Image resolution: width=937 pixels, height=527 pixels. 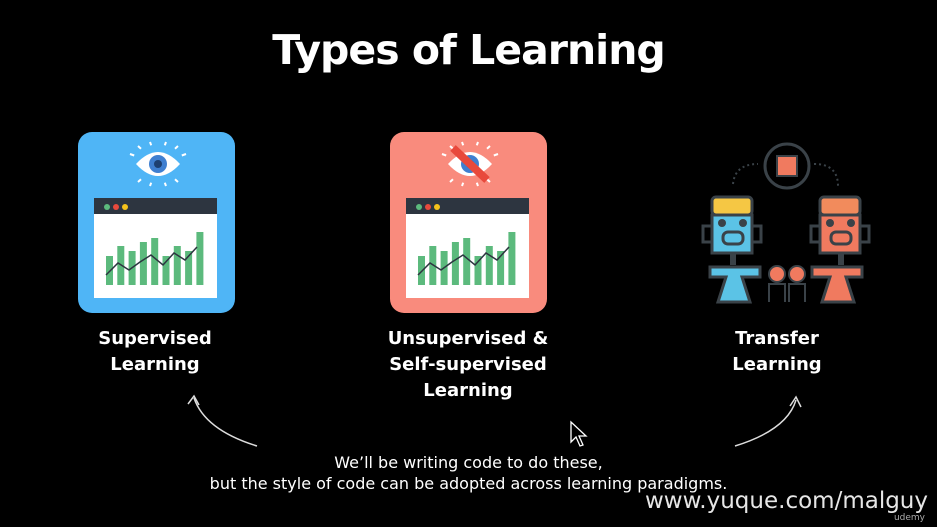 What do you see at coordinates (494, 420) in the screenshot?
I see `arrows-overlay` at bounding box center [494, 420].